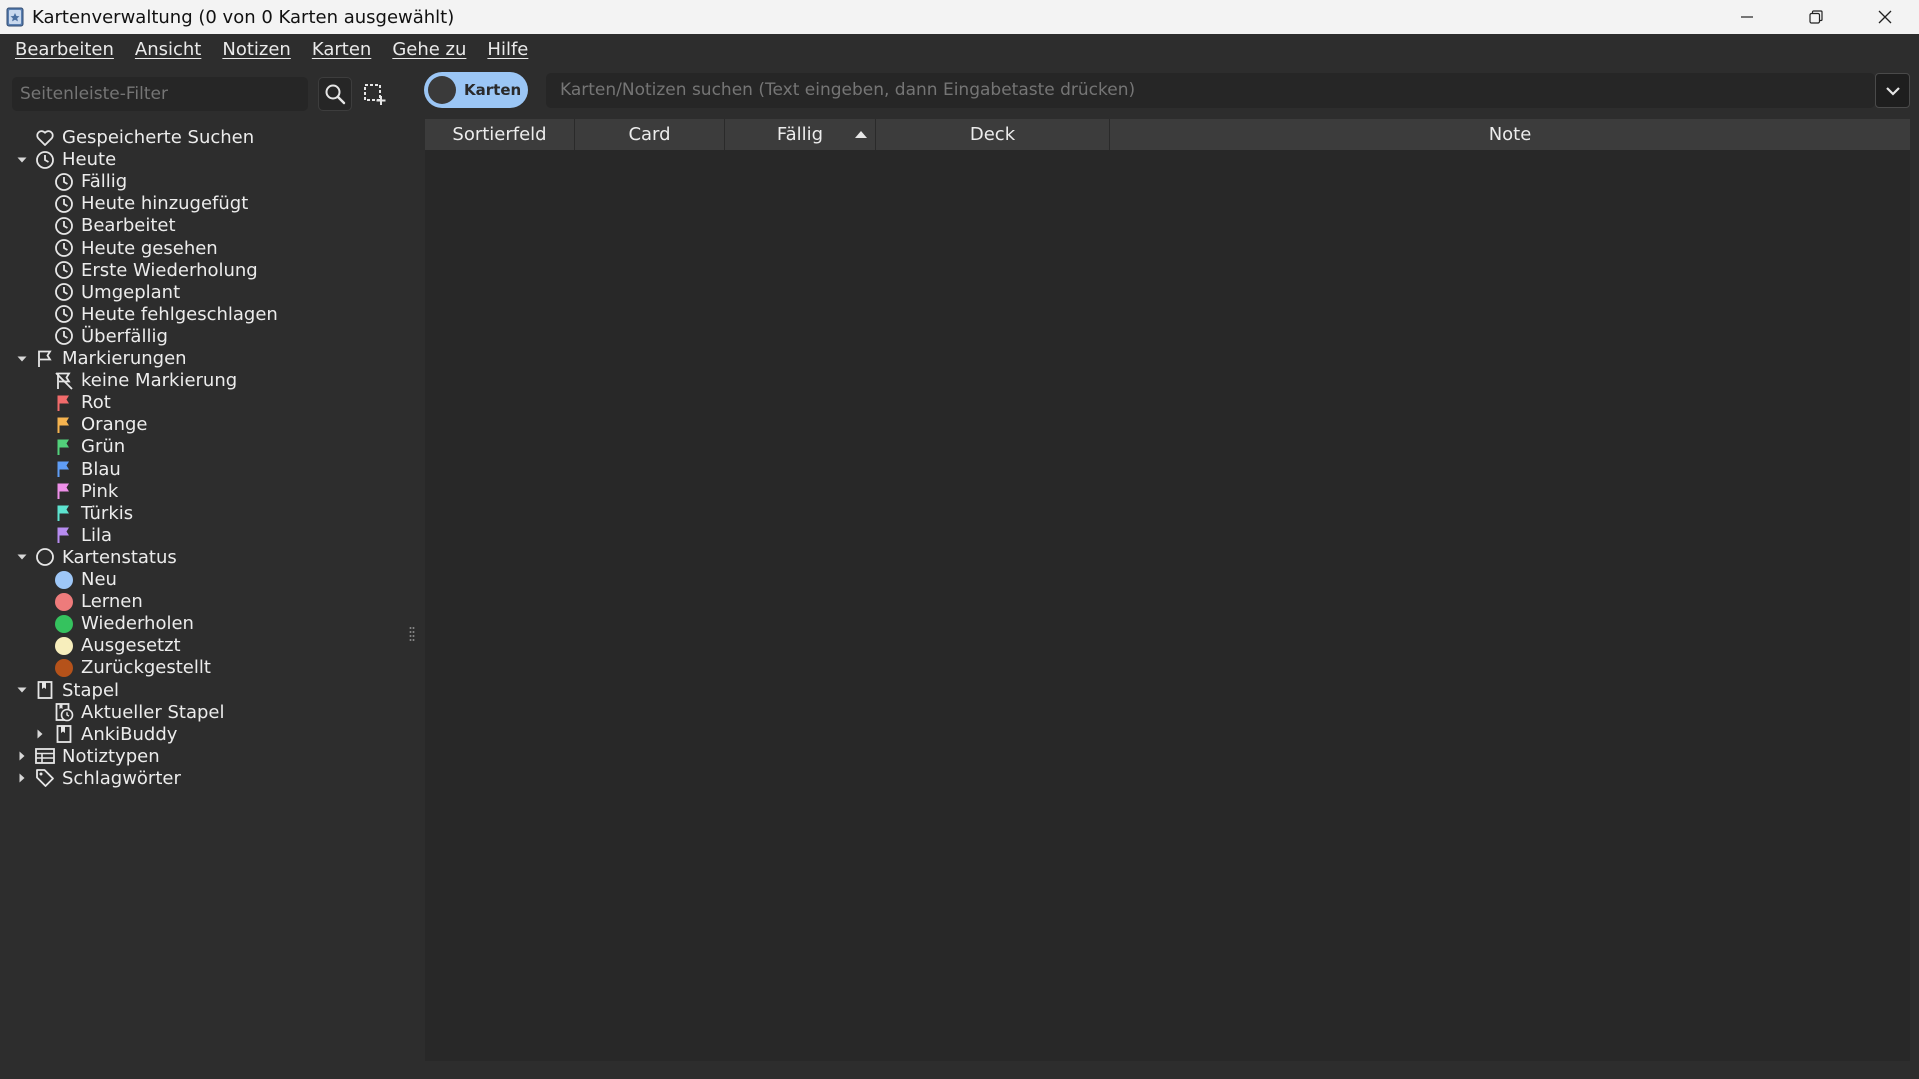 The height and width of the screenshot is (1079, 1919). I want to click on sidebar-item-label: Erste Wiederholung, so click(169, 270).